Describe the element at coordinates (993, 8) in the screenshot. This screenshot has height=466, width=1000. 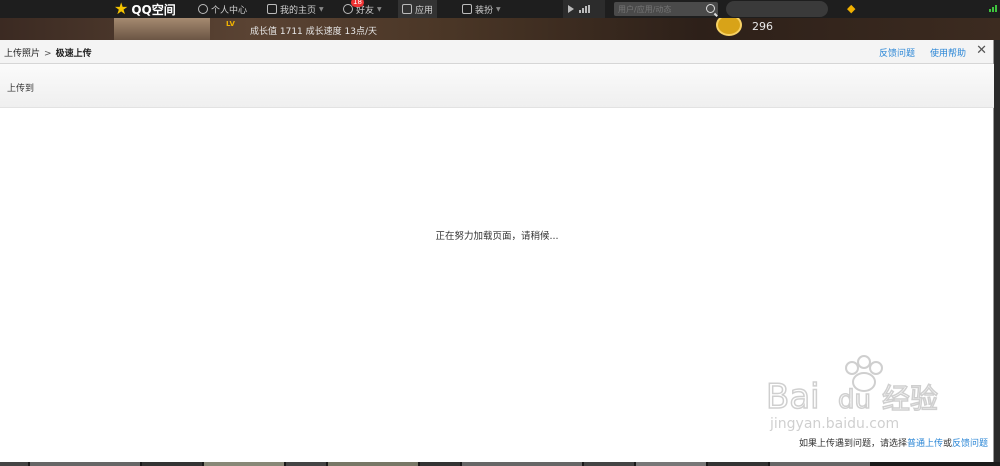
I see `signal-icon` at that location.